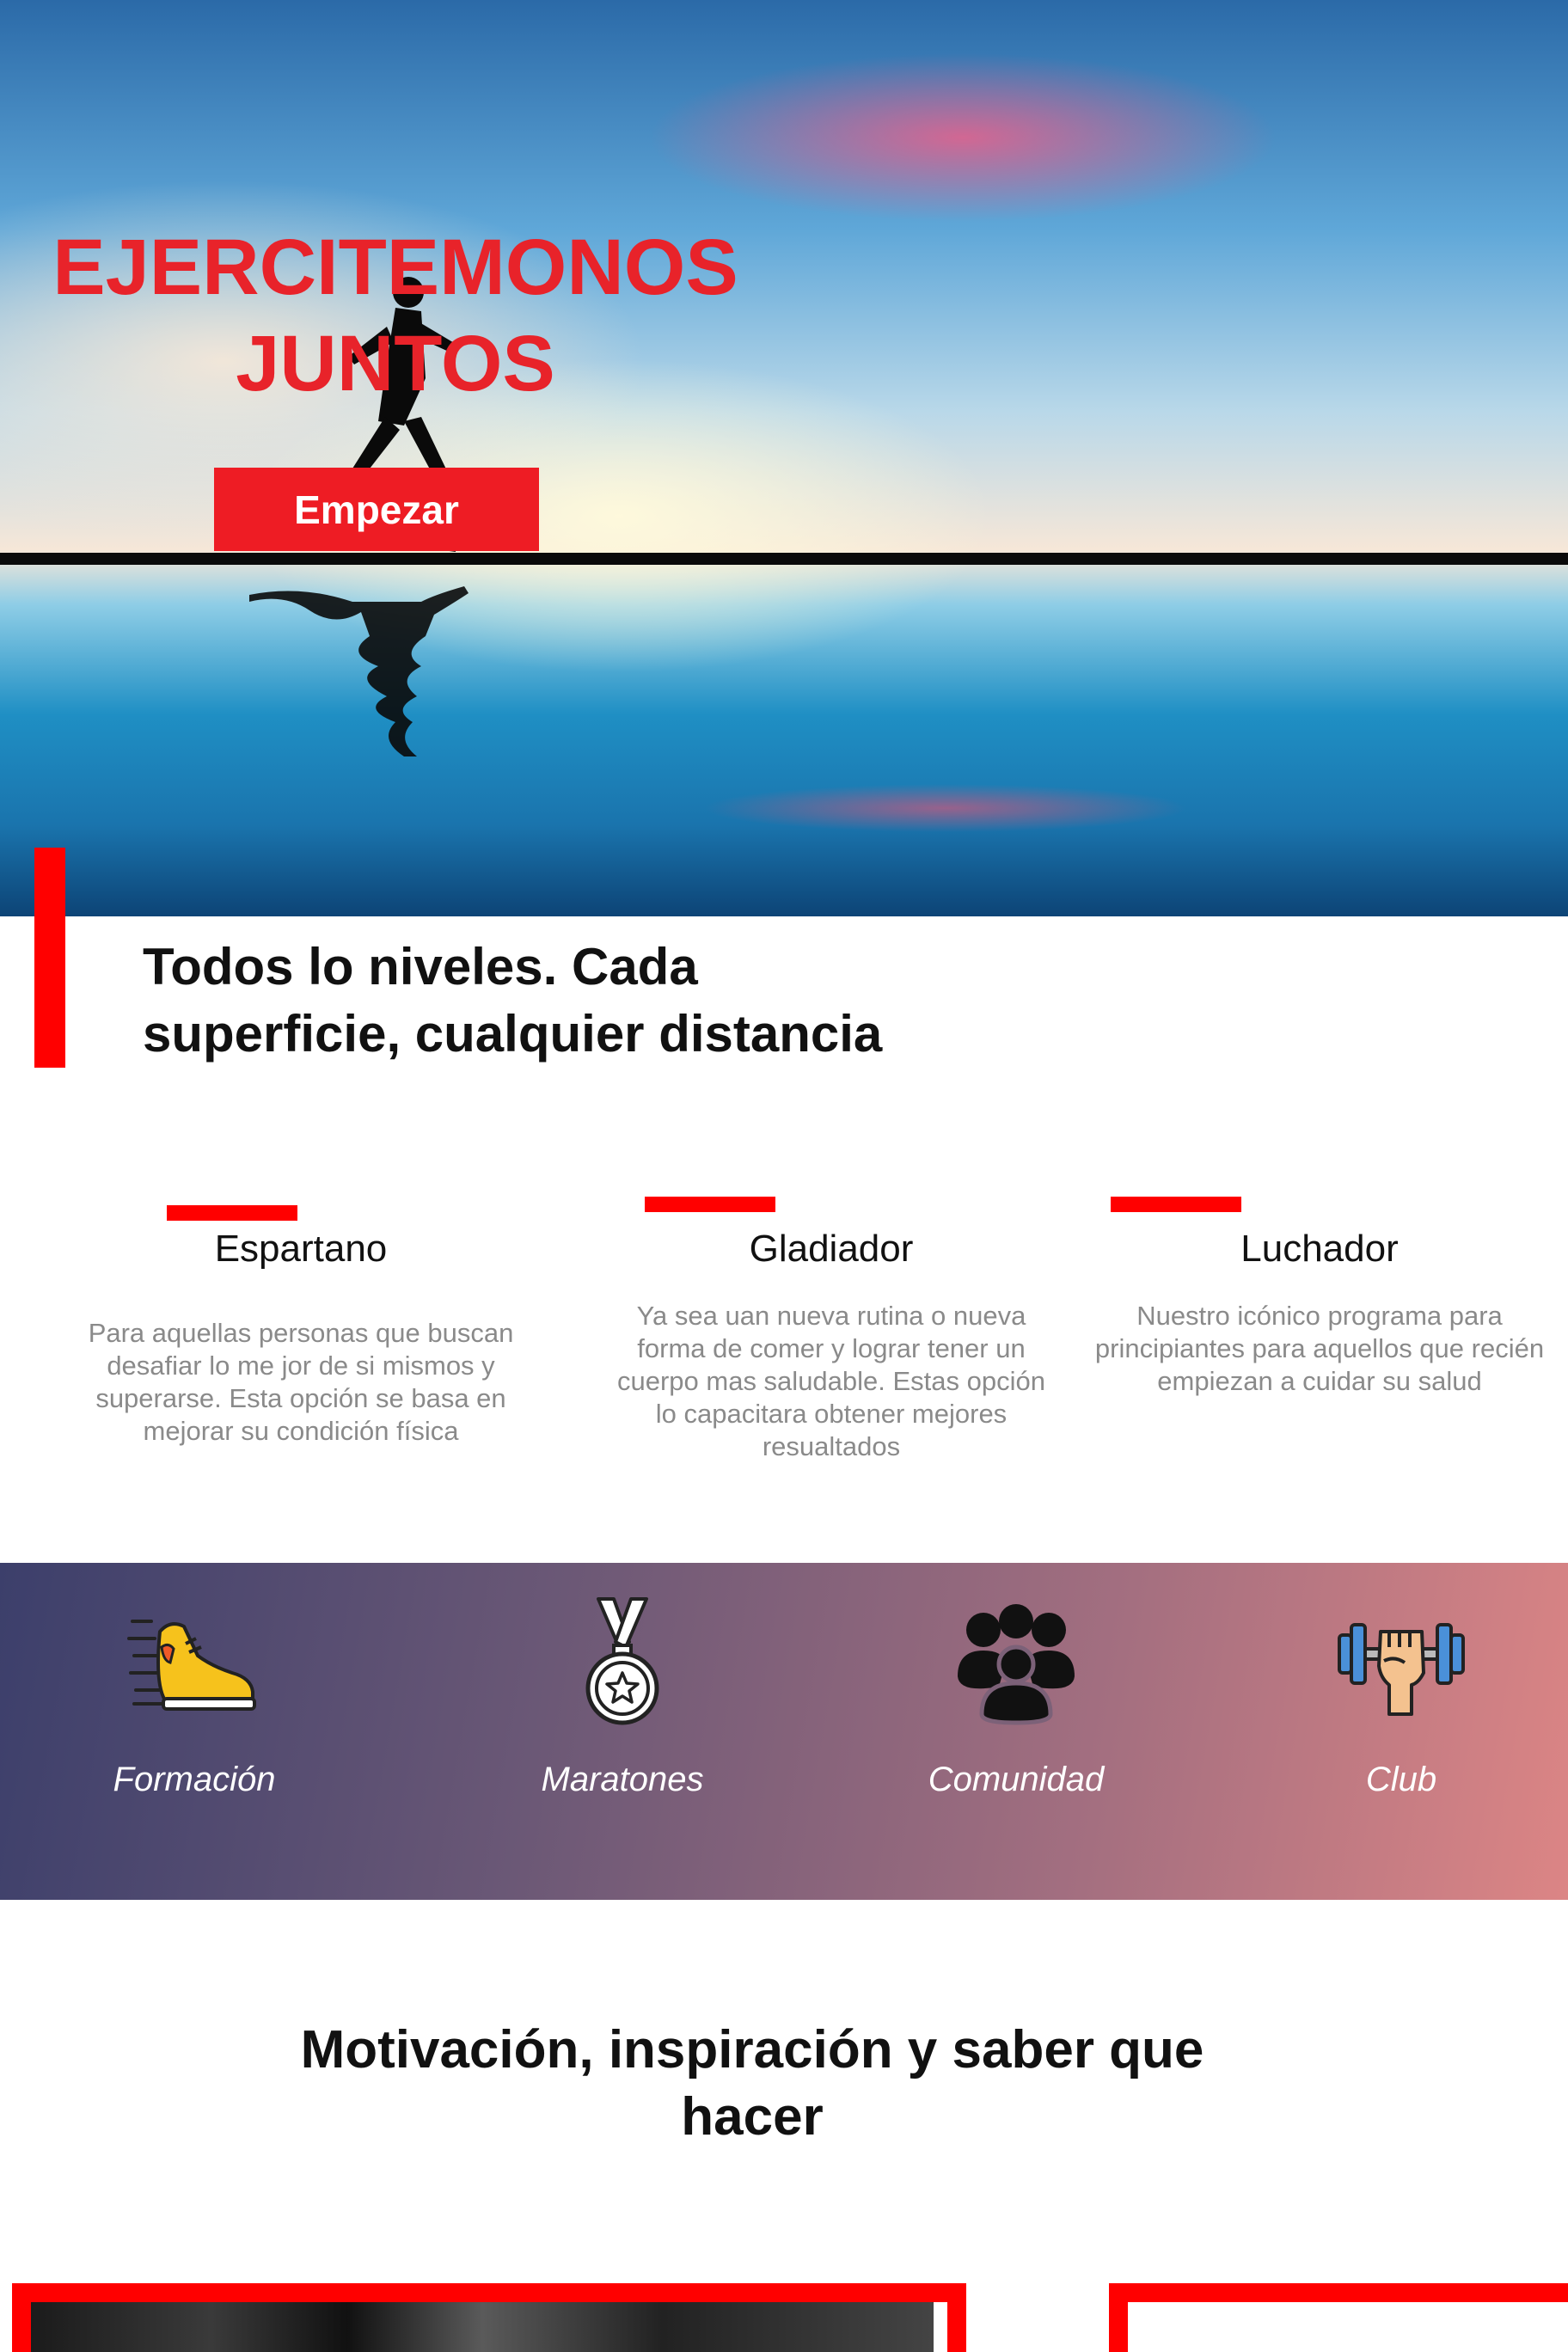  What do you see at coordinates (1401, 1669) in the screenshot?
I see `dumbbell-fist-icon` at bounding box center [1401, 1669].